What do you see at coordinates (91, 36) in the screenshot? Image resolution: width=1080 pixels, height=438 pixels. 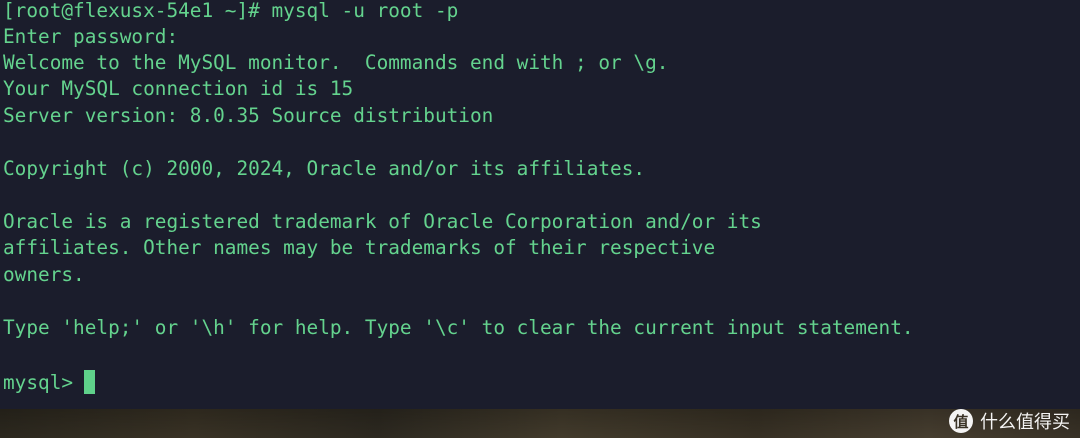 I see `terminal-line: Enter password:` at bounding box center [91, 36].